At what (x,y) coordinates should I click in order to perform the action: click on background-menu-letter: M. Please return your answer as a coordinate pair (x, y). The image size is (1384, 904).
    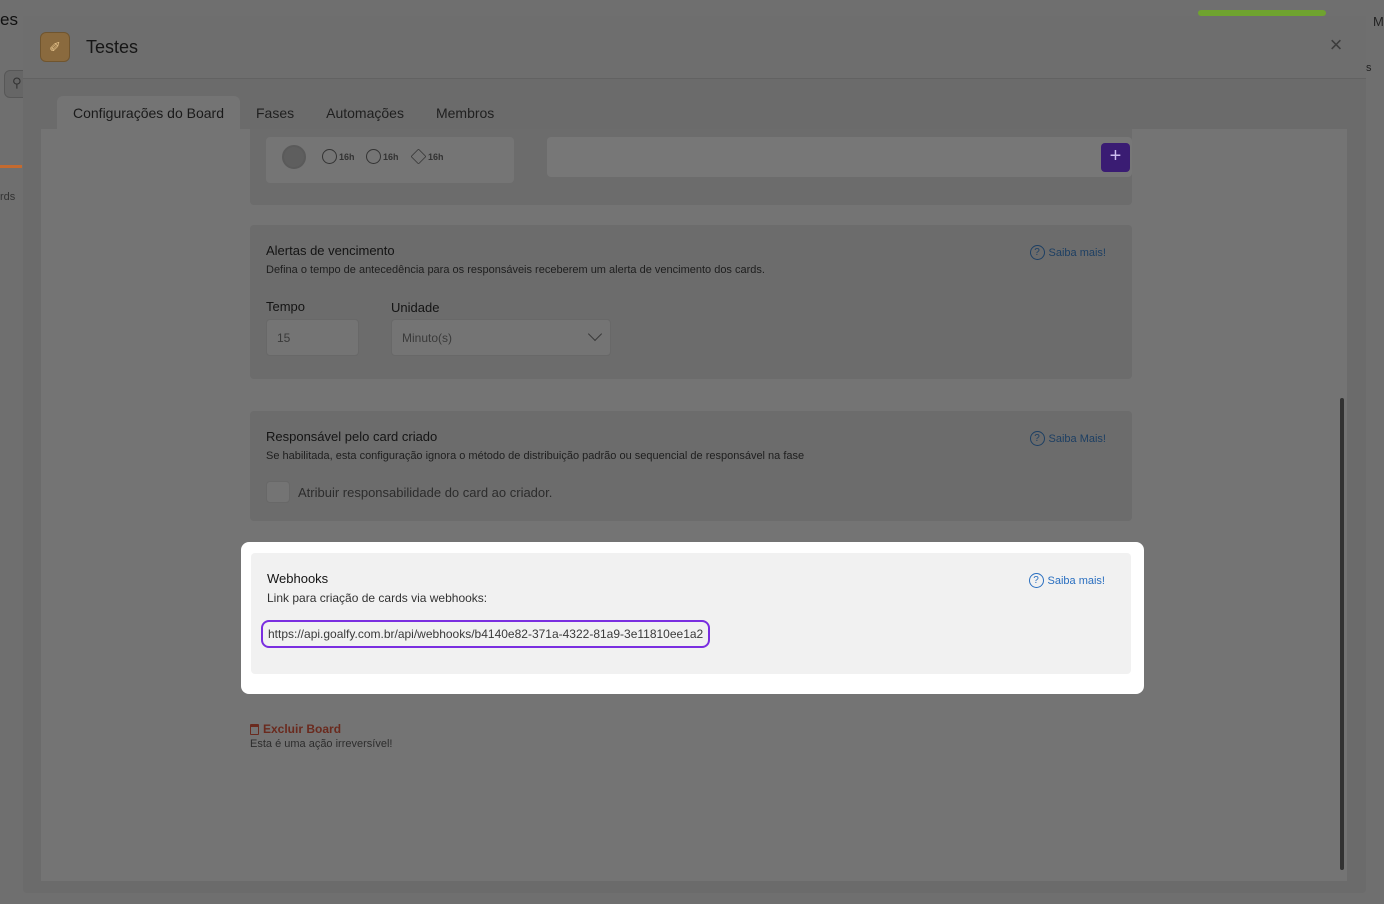
    Looking at the image, I should click on (1378, 21).